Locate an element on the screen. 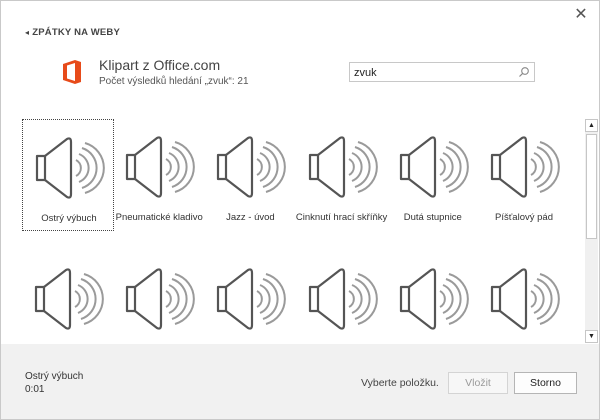 Image resolution: width=600 pixels, height=420 pixels. clipart-item: Ostrý výbuch is located at coordinates (68, 175).